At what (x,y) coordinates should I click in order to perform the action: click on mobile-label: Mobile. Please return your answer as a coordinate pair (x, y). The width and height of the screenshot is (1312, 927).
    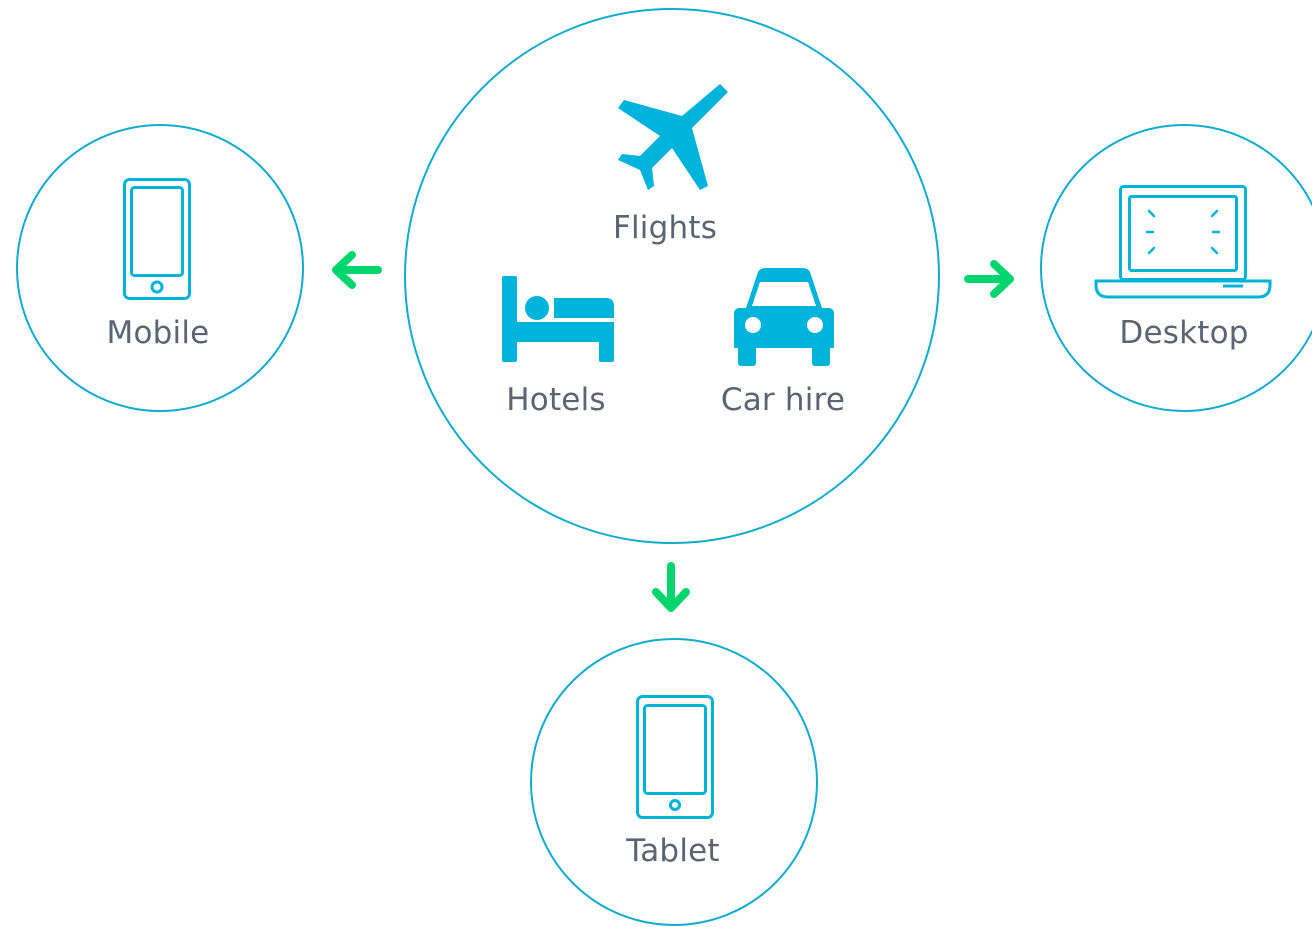
    Looking at the image, I should click on (158, 333).